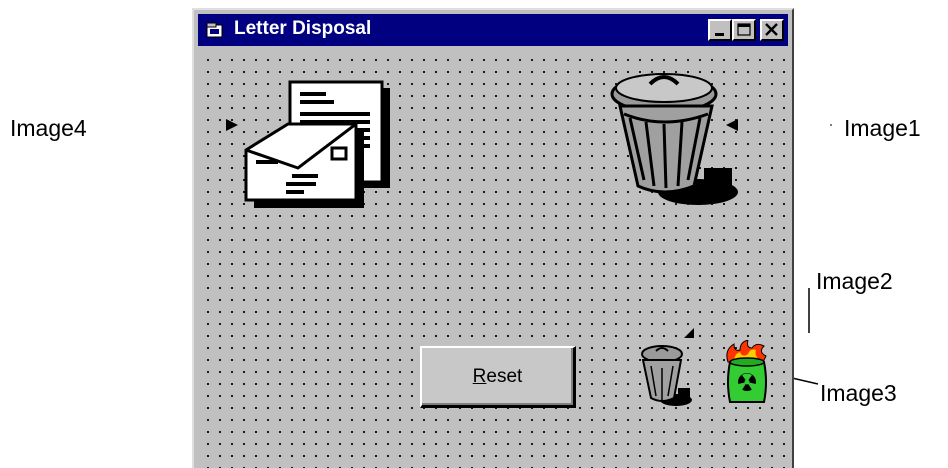 The image size is (948, 468). I want to click on maximize-button, so click(744, 30).